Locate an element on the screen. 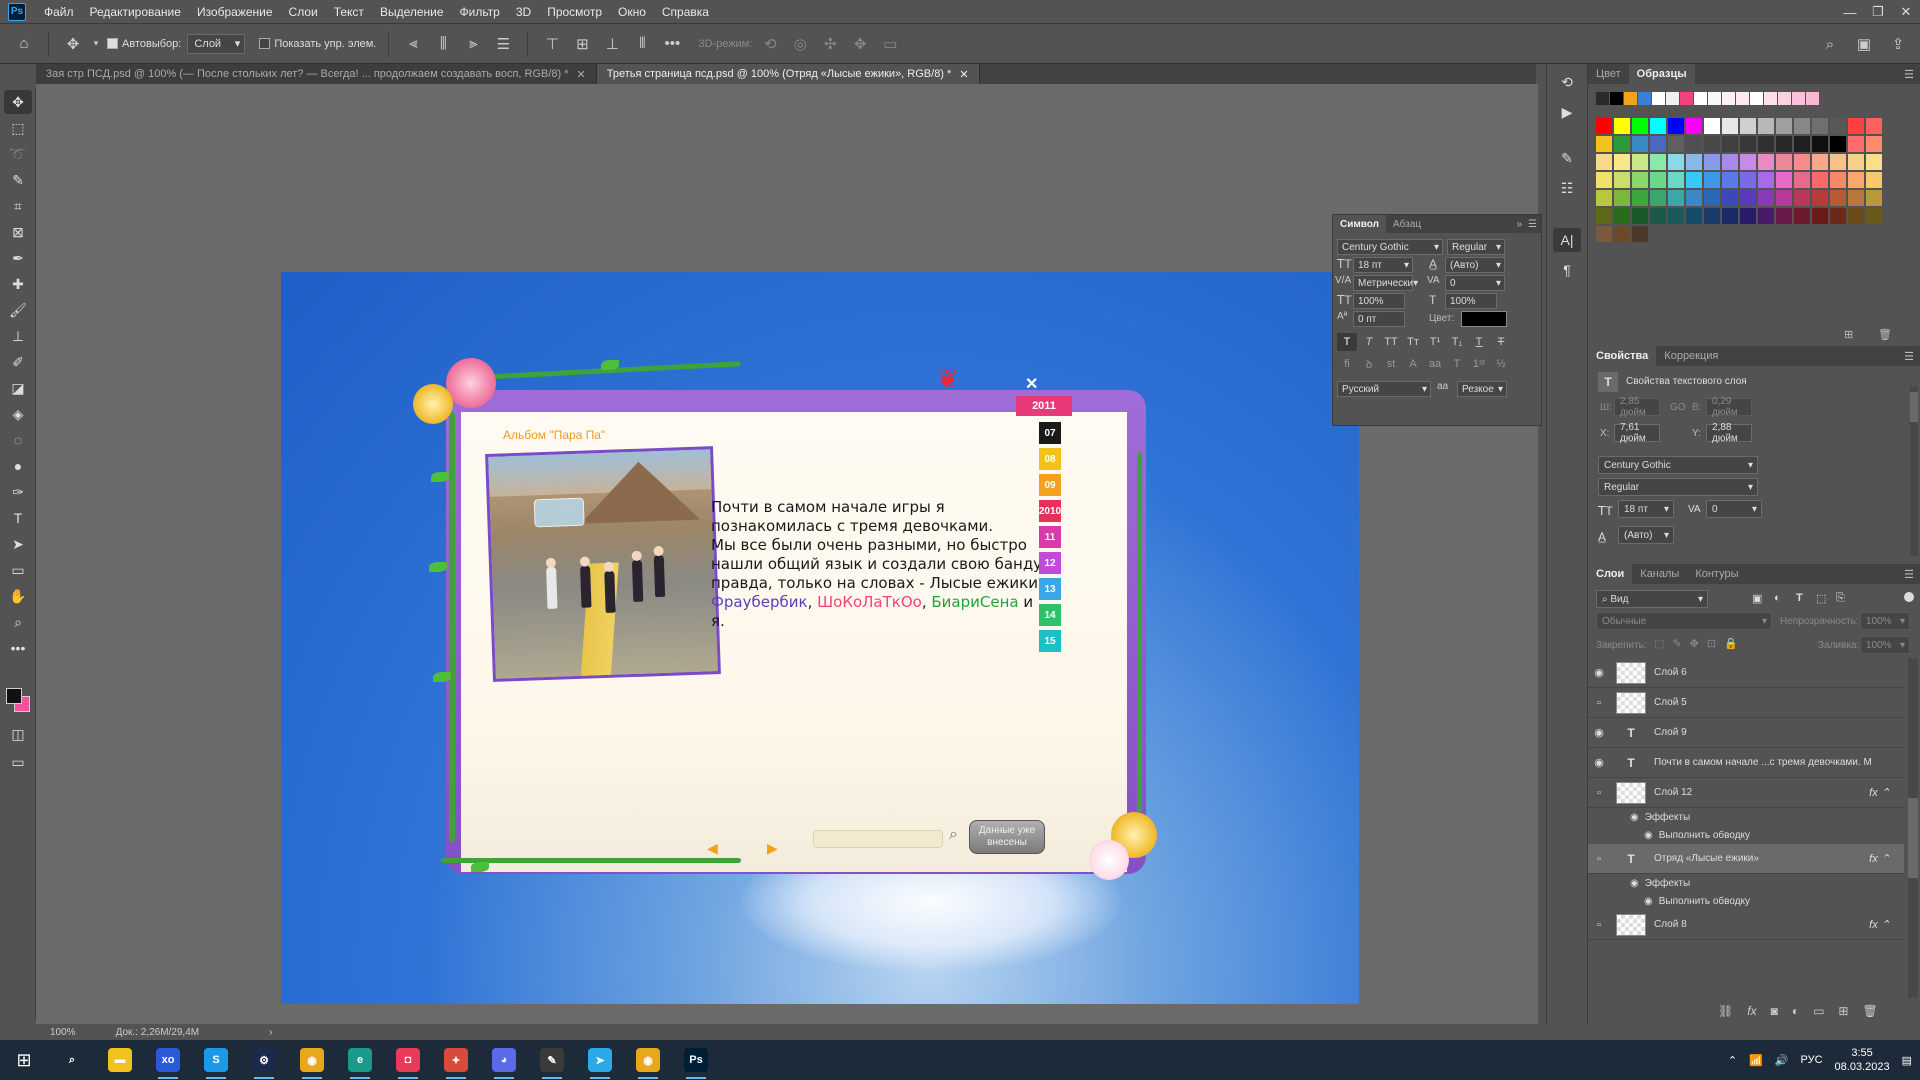 The image size is (1920, 1080). clock: 3:55 08.03.2023 is located at coordinates (1862, 1060).